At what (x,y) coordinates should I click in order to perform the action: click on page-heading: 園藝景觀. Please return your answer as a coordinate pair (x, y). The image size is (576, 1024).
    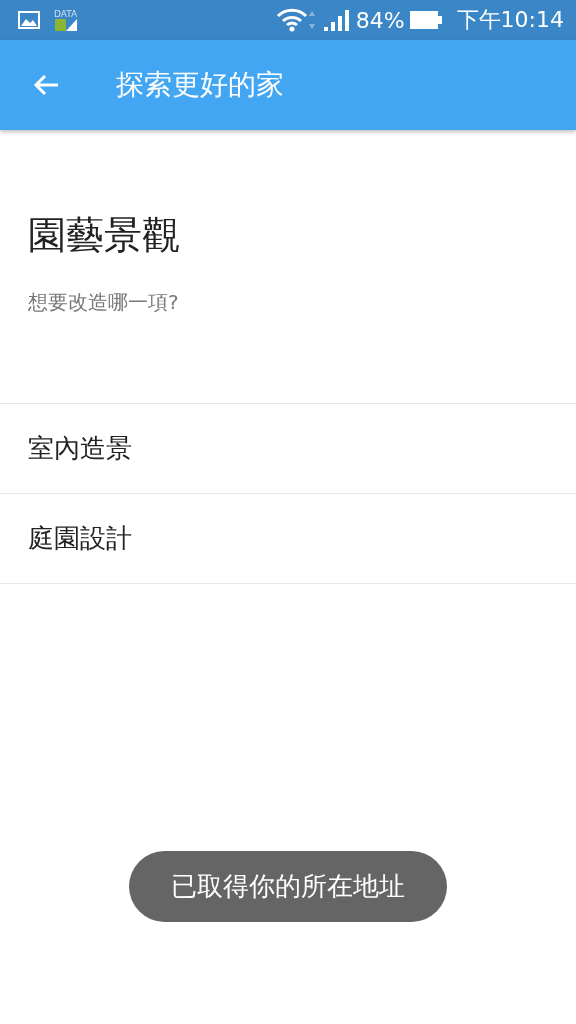
    Looking at the image, I should click on (104, 235).